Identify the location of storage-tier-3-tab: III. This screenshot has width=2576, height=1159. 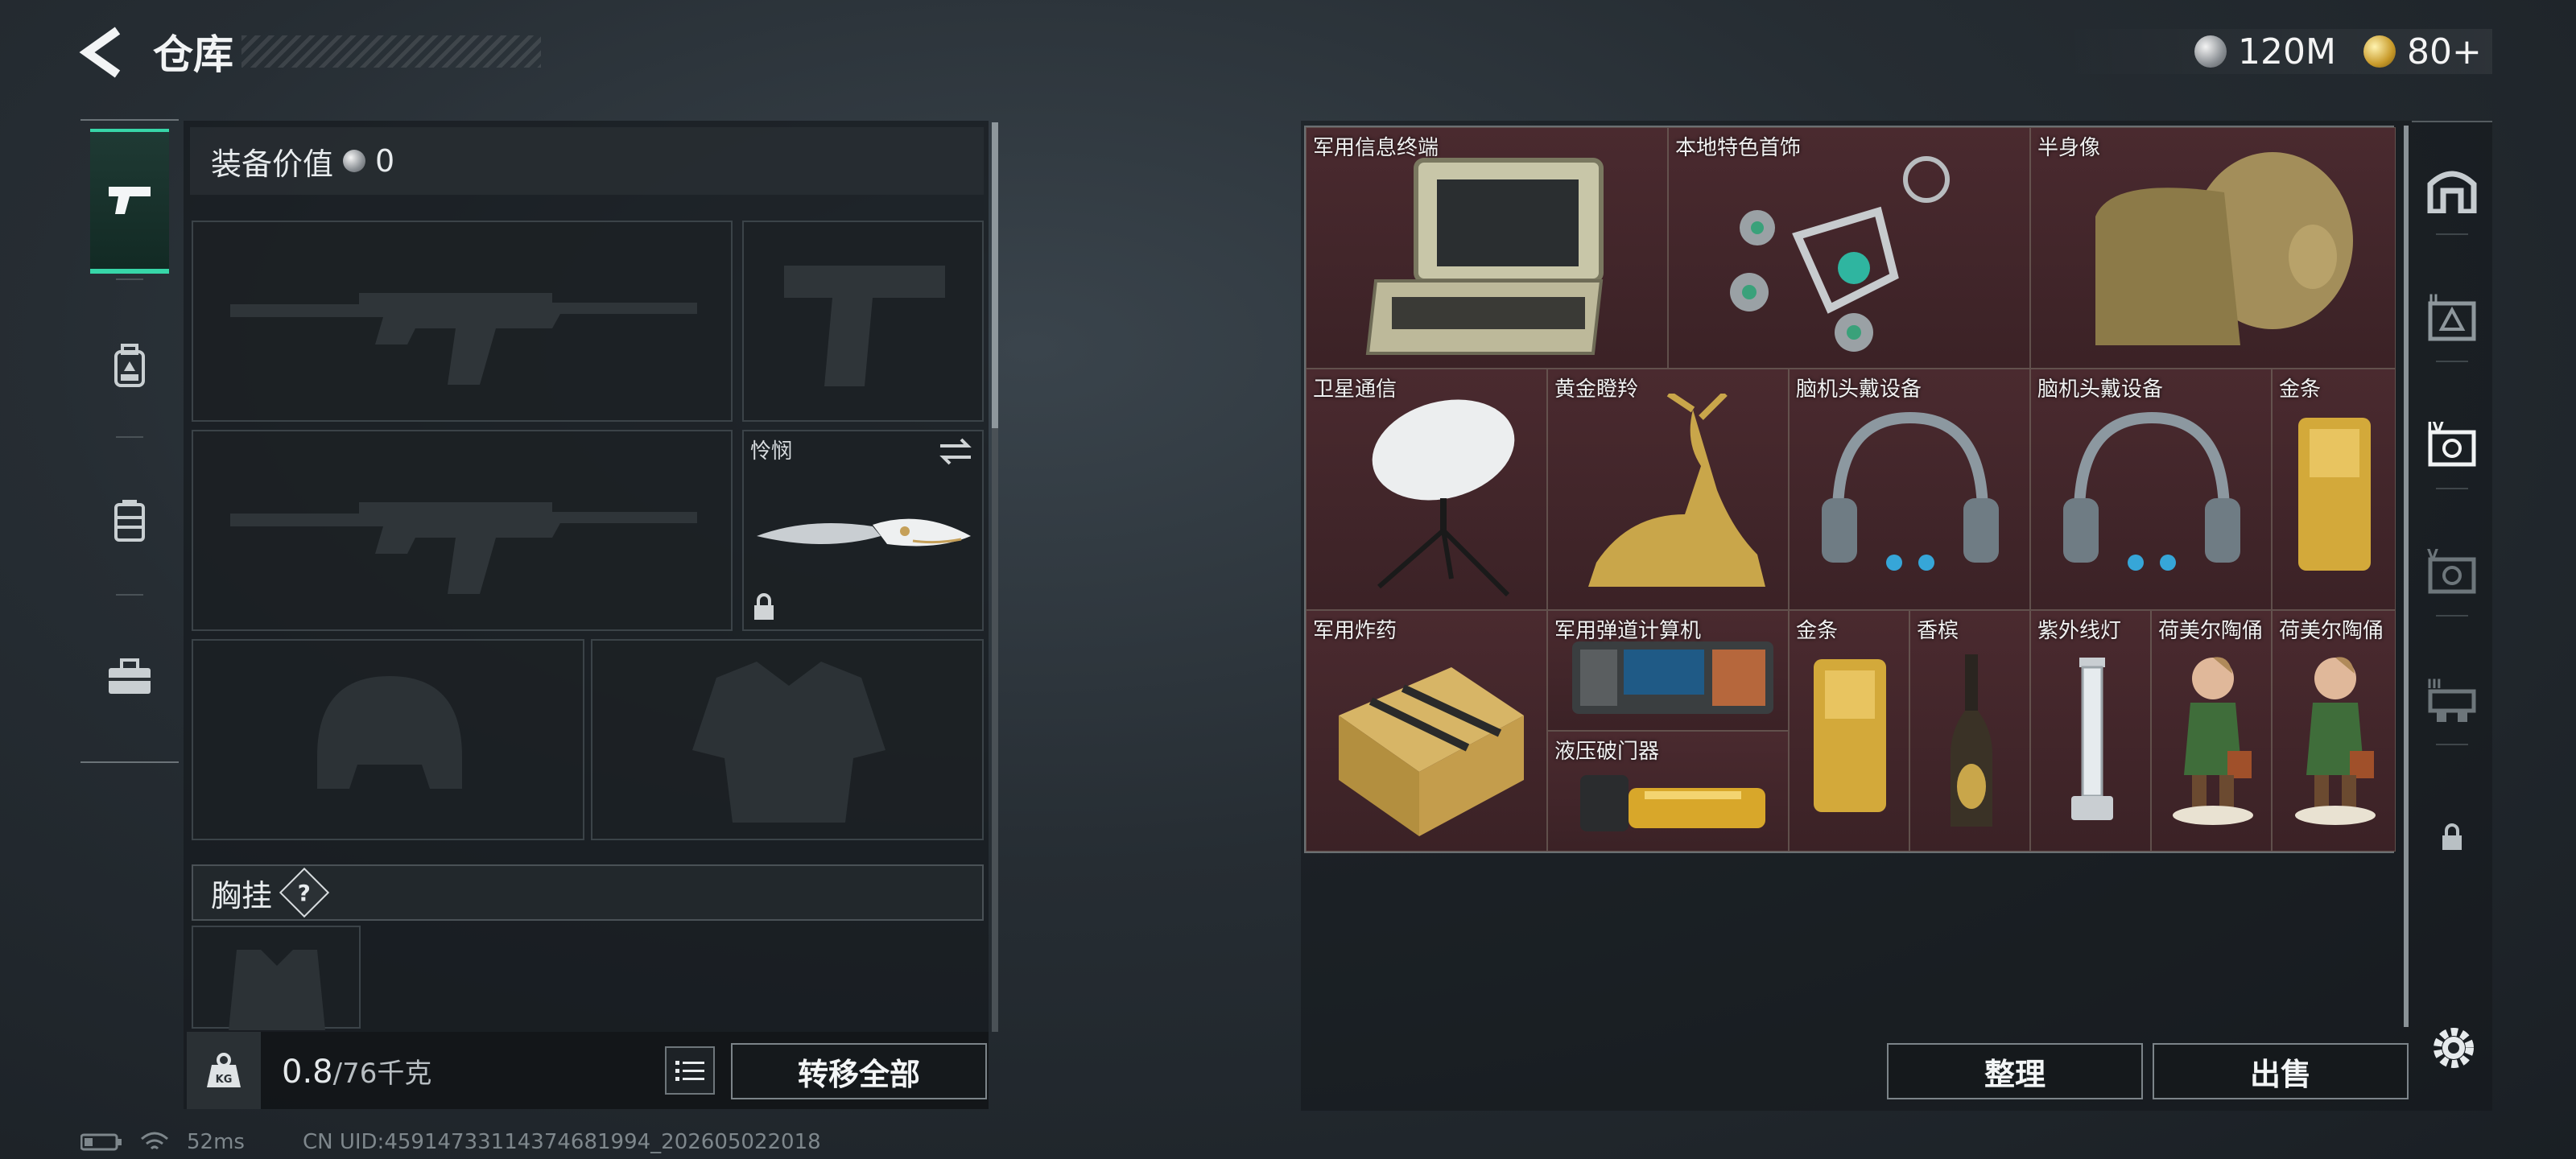
(2452, 700).